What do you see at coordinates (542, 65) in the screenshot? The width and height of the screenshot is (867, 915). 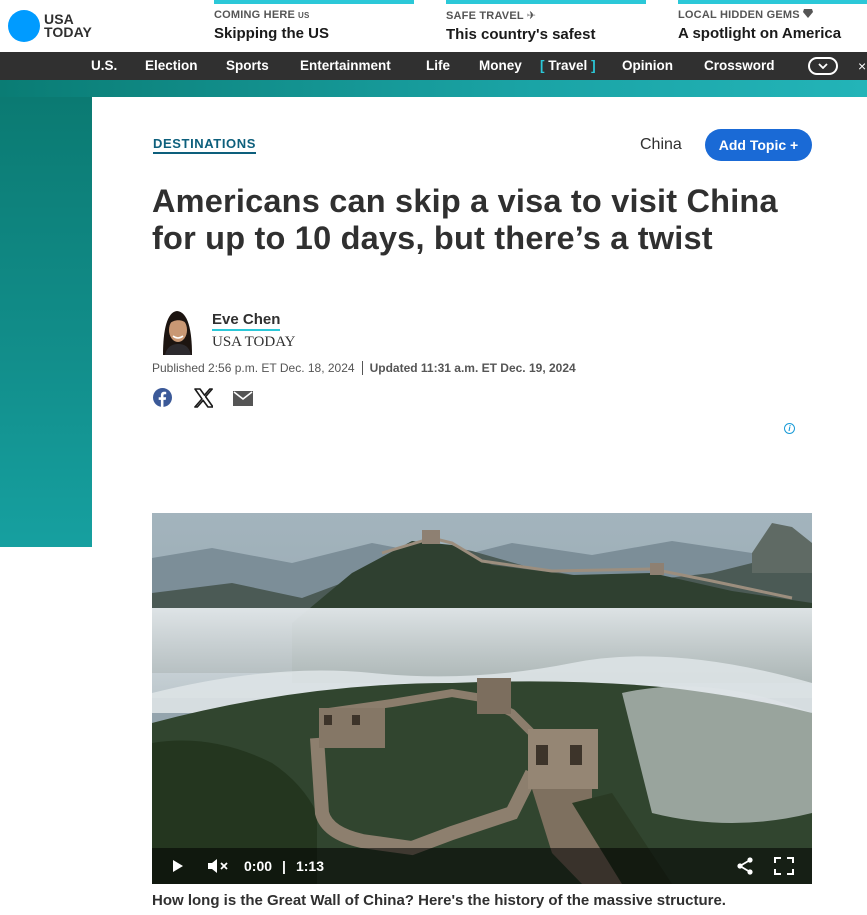 I see `nav-bracket-open: [` at bounding box center [542, 65].